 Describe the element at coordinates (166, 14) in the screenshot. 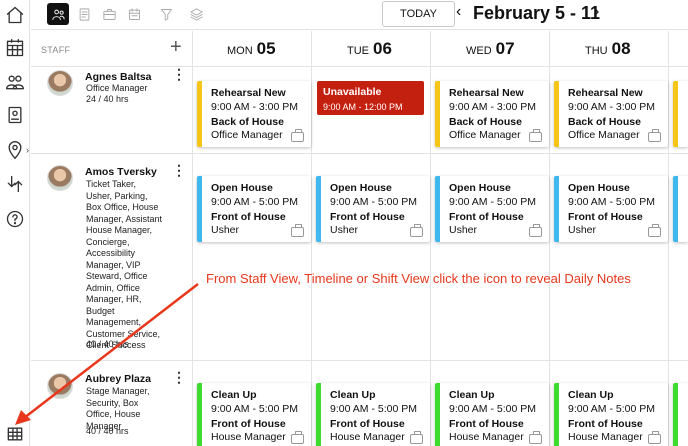

I see `filter-icon` at that location.